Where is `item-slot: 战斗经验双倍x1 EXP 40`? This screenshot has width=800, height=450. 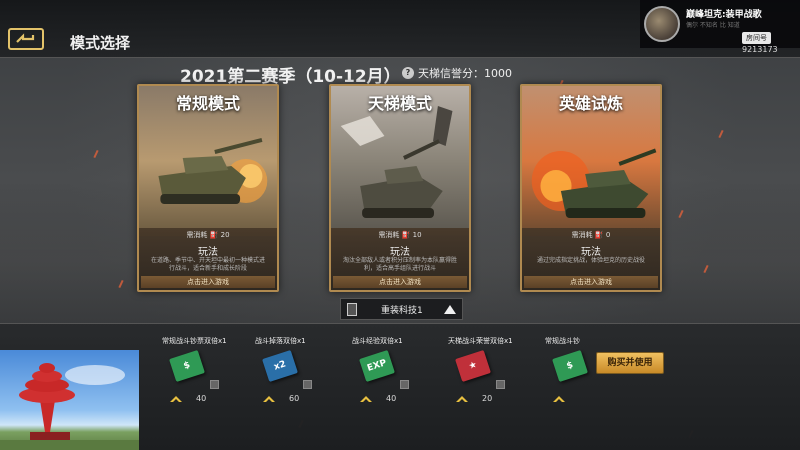 item-slot: 战斗经验双倍x1 EXP 40 is located at coordinates (392, 371).